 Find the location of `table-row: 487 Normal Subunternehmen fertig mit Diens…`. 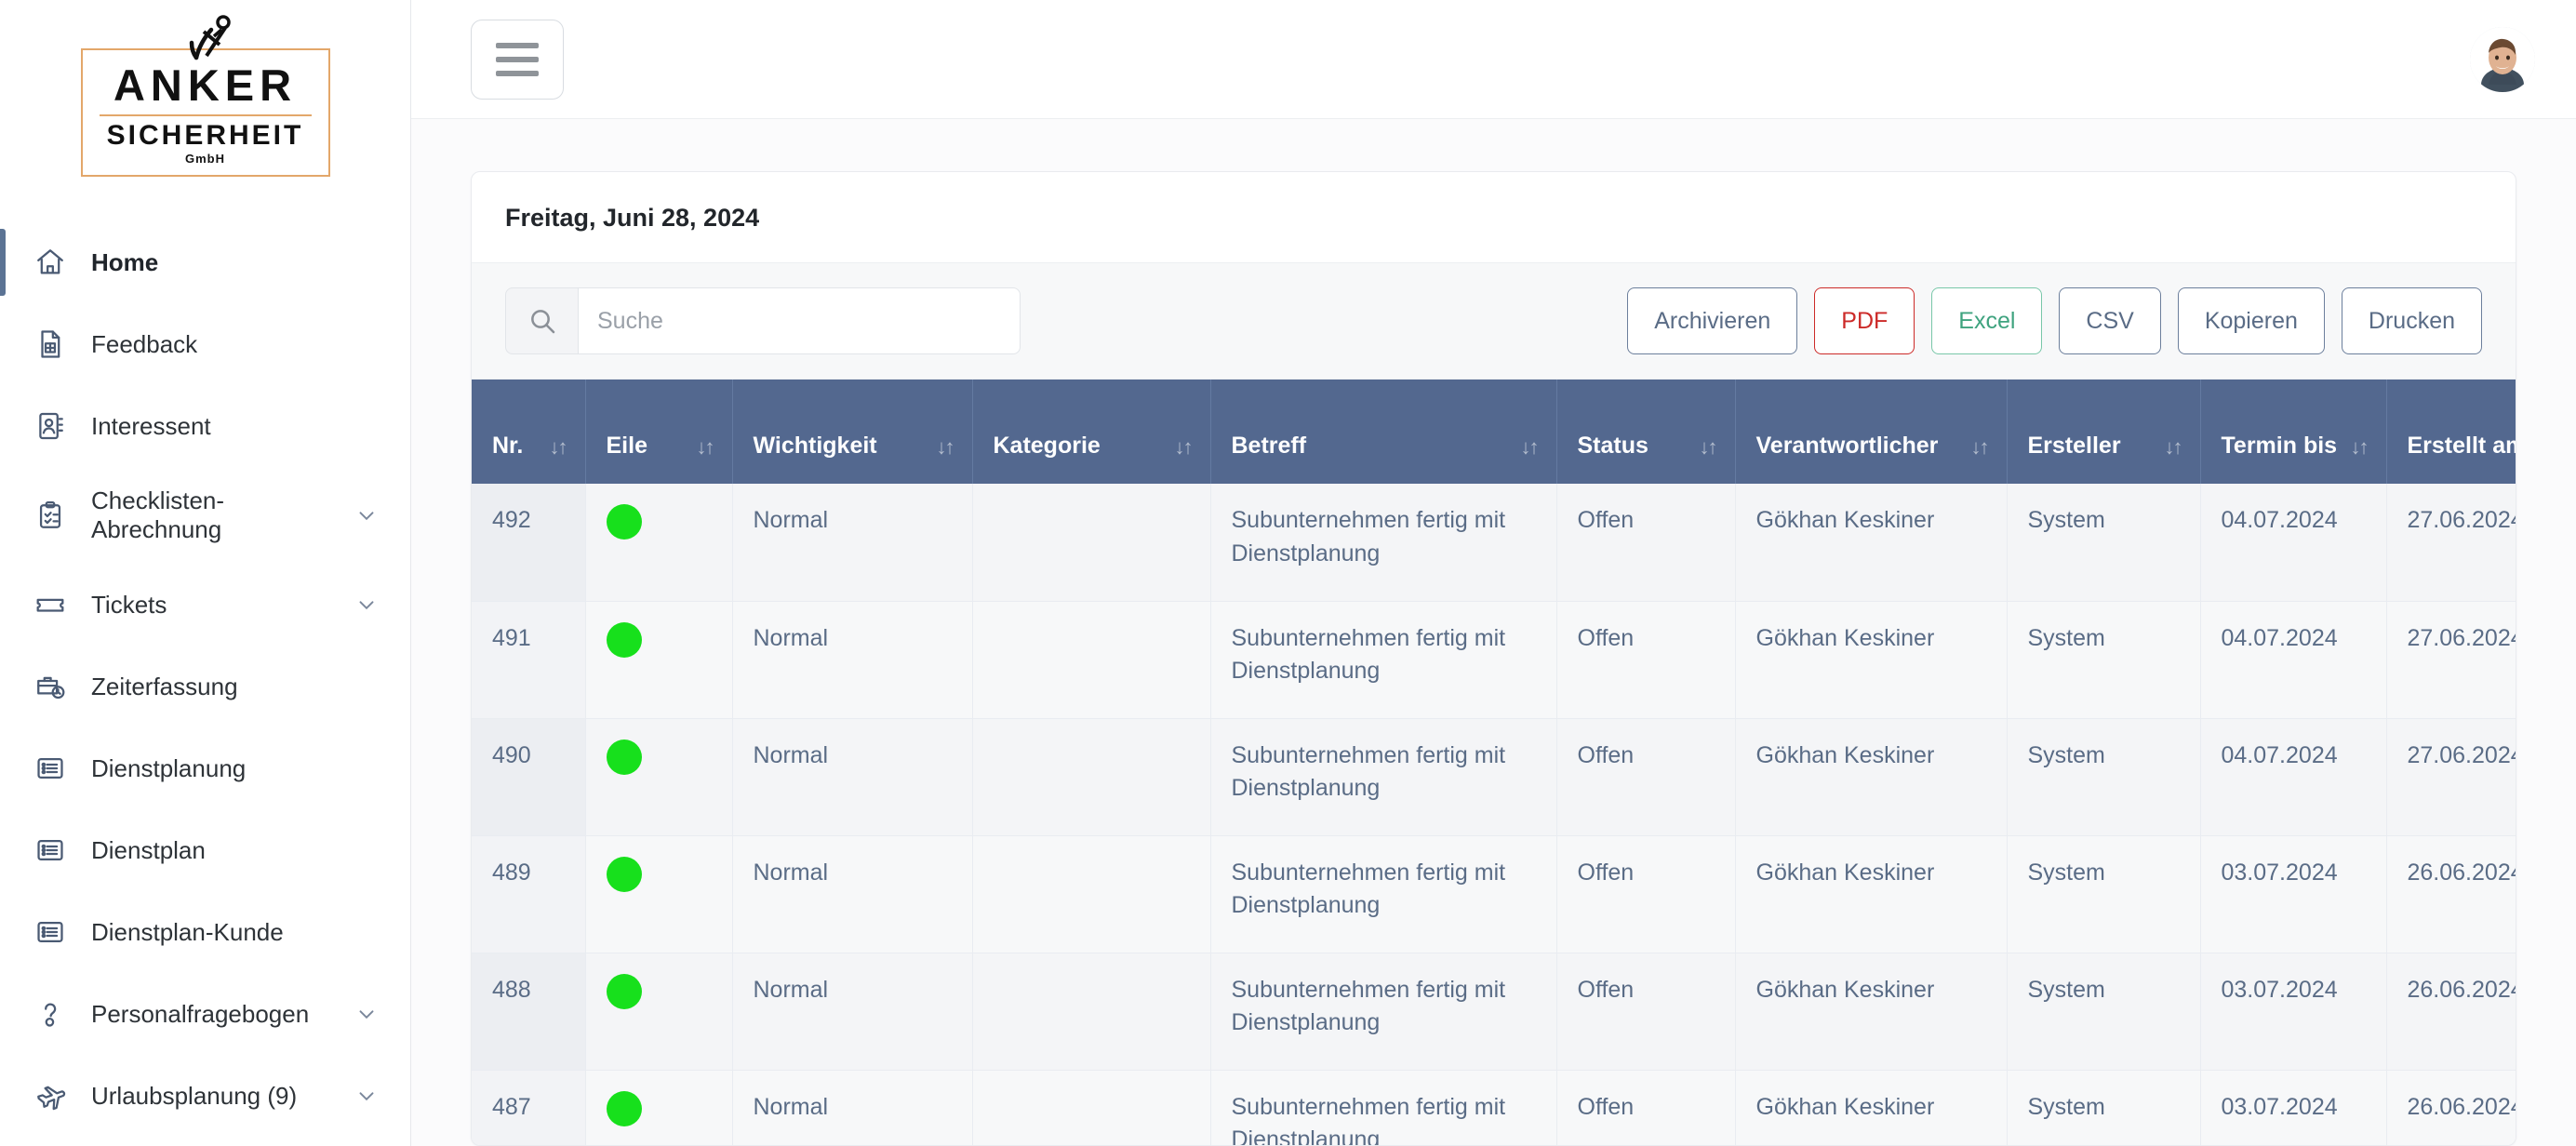

table-row: 487 Normal Subunternehmen fertig mit Diens… is located at coordinates (1494, 1107).